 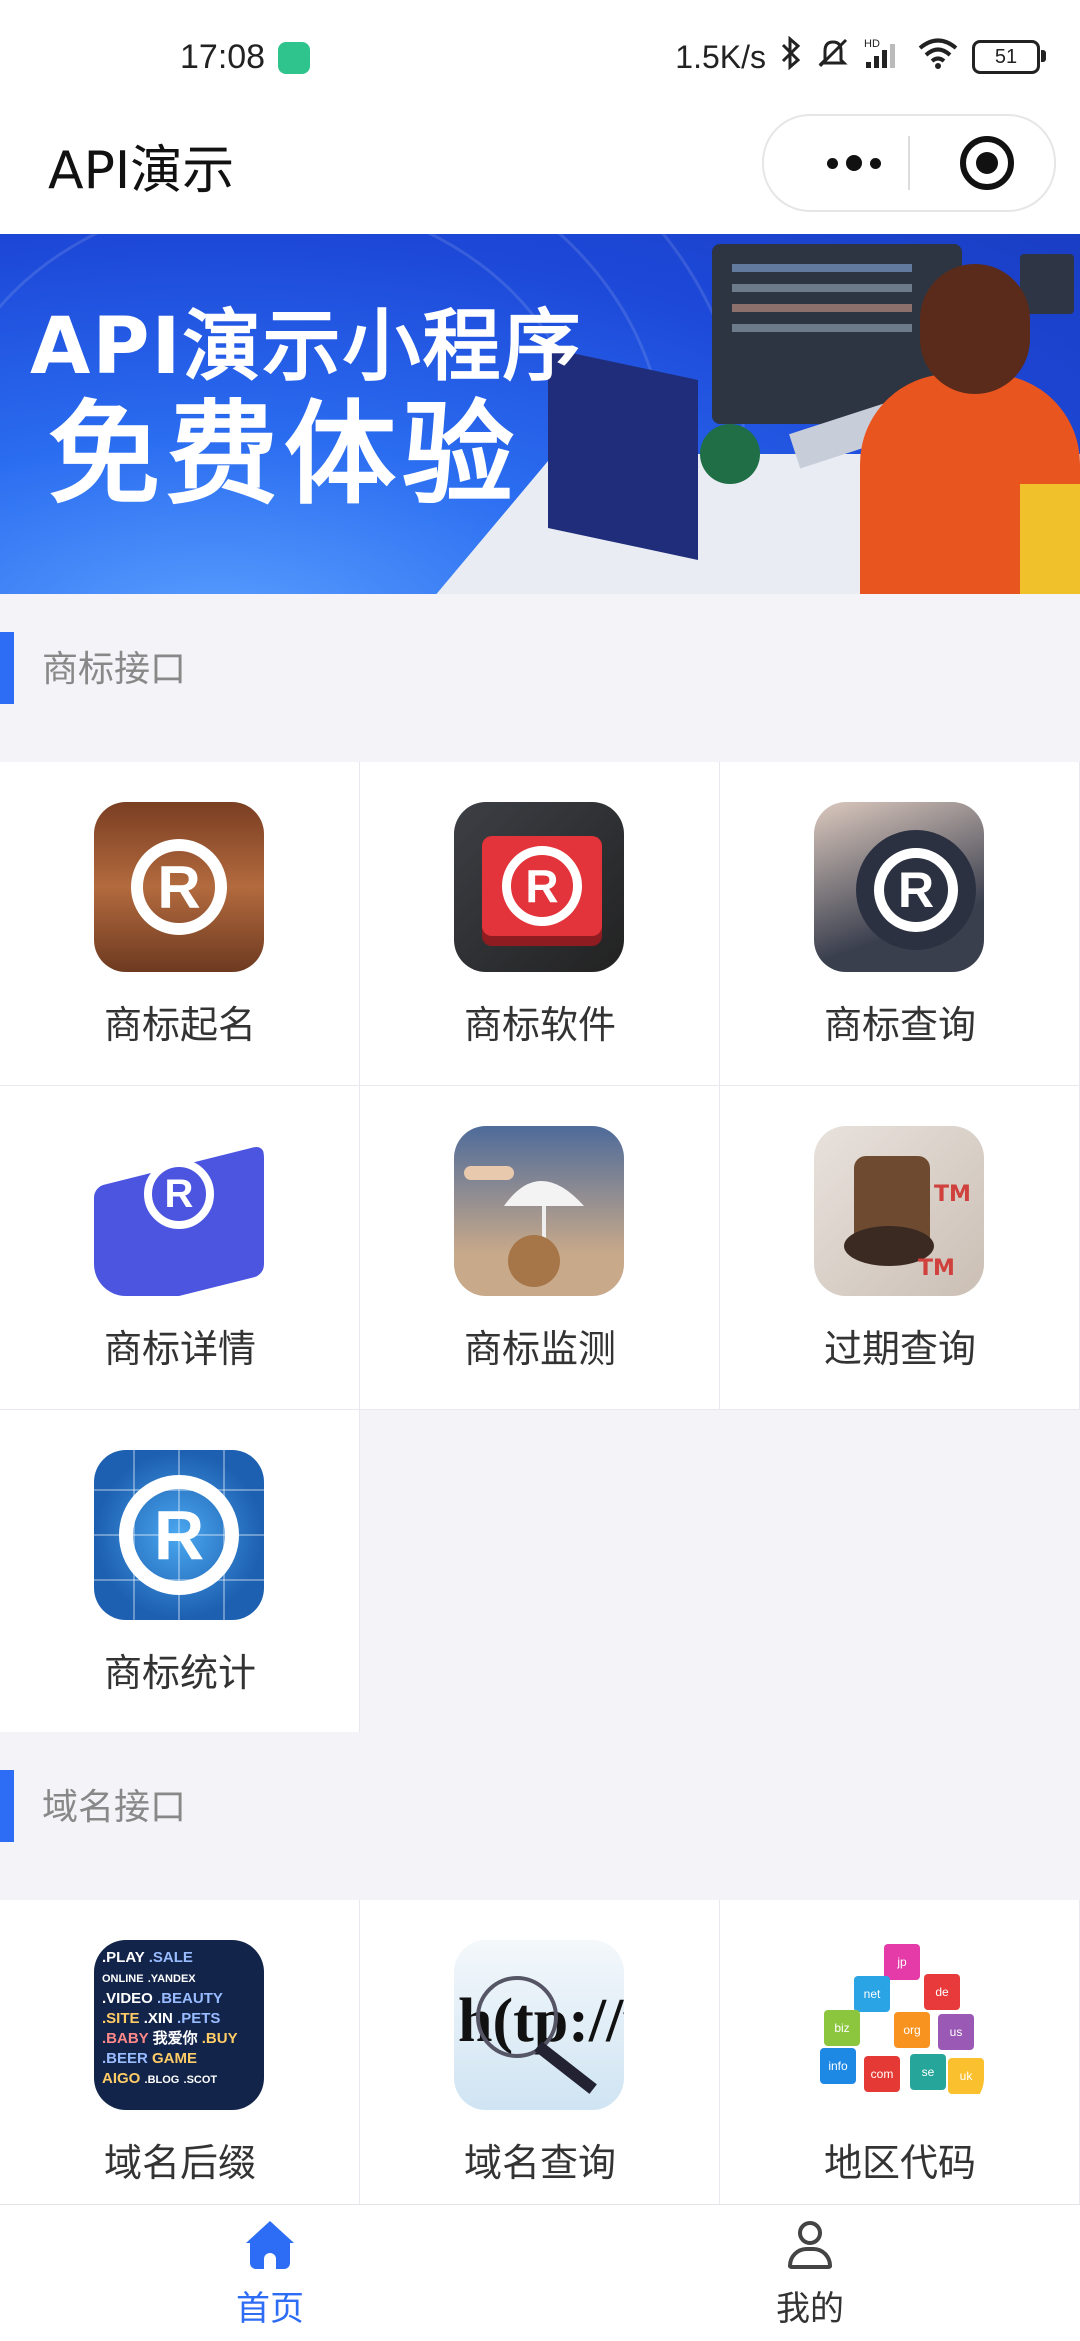 What do you see at coordinates (179, 1349) in the screenshot?
I see `grid-item-label: 商标详情` at bounding box center [179, 1349].